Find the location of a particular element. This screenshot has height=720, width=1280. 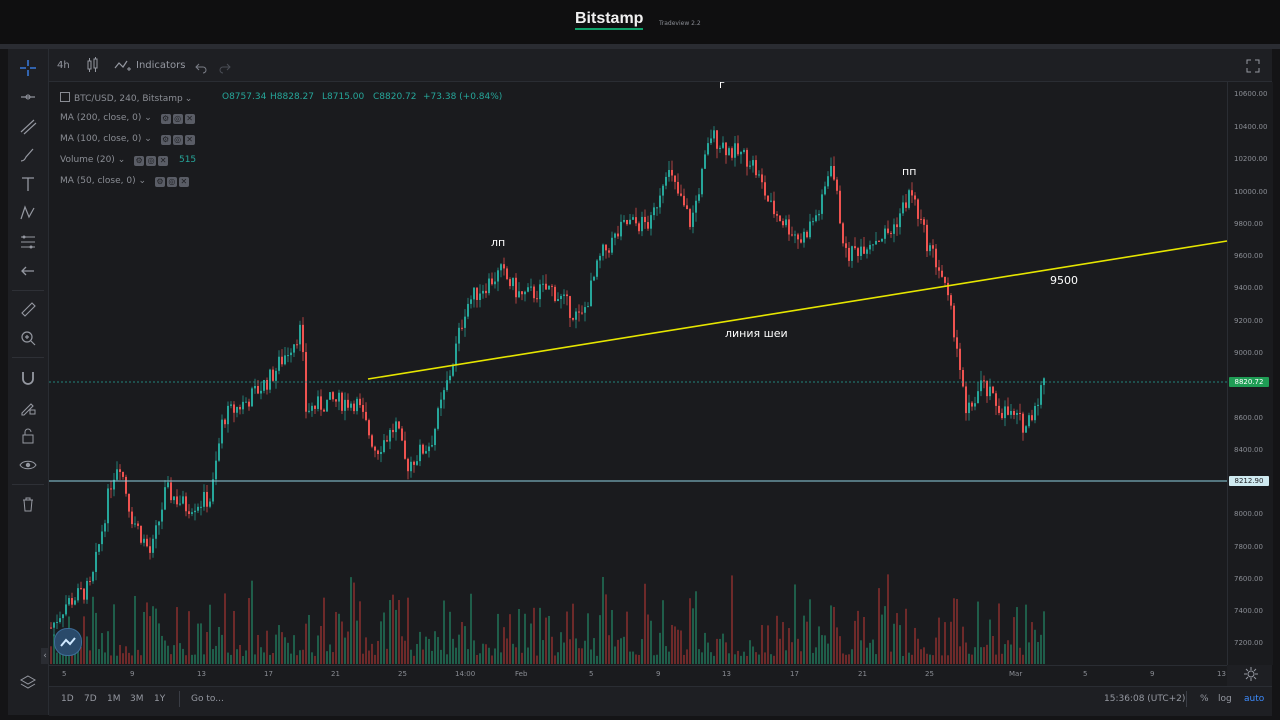

indicators-button: Indicators is located at coordinates (160, 66).